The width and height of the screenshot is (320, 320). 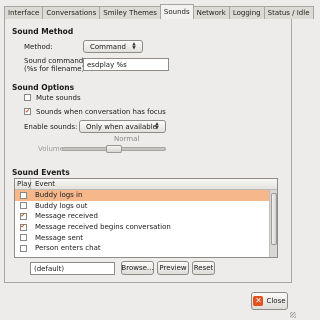 What do you see at coordinates (246, 12) in the screenshot?
I see `tab-logging: Logging` at bounding box center [246, 12].